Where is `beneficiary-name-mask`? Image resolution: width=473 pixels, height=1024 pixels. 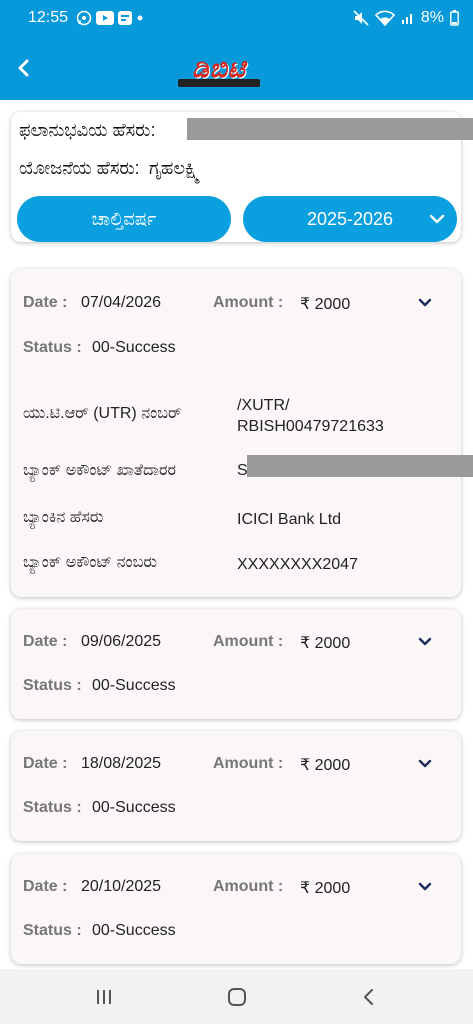 beneficiary-name-mask is located at coordinates (330, 129).